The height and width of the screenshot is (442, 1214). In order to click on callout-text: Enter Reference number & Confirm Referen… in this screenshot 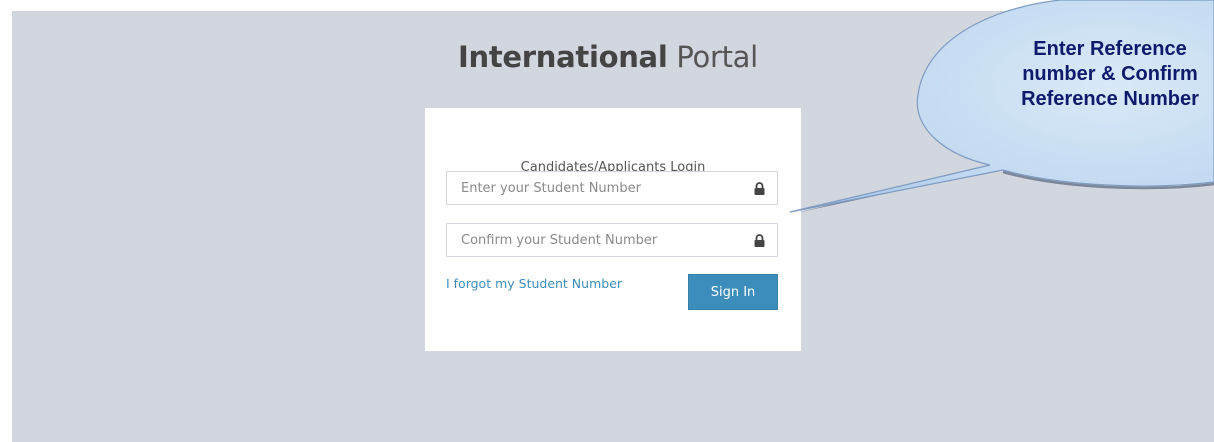, I will do `click(1087, 74)`.